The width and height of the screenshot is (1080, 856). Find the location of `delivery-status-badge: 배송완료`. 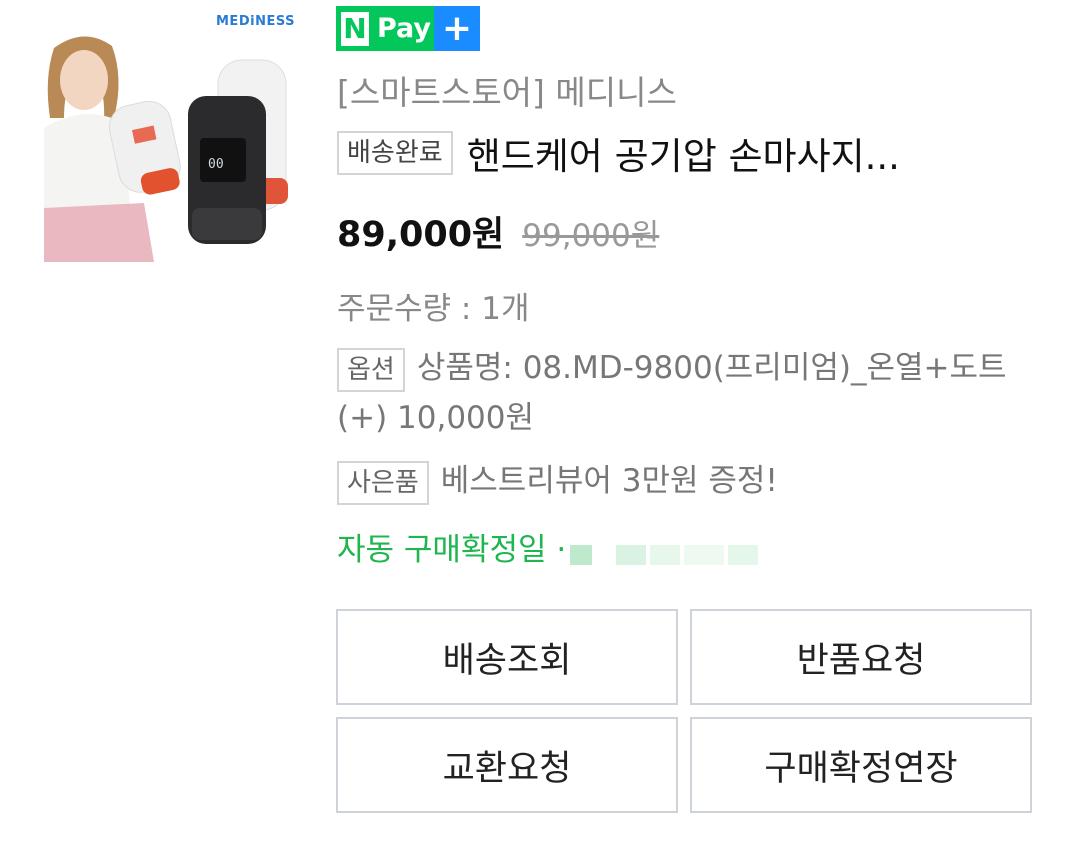

delivery-status-badge: 배송완료 is located at coordinates (395, 153).